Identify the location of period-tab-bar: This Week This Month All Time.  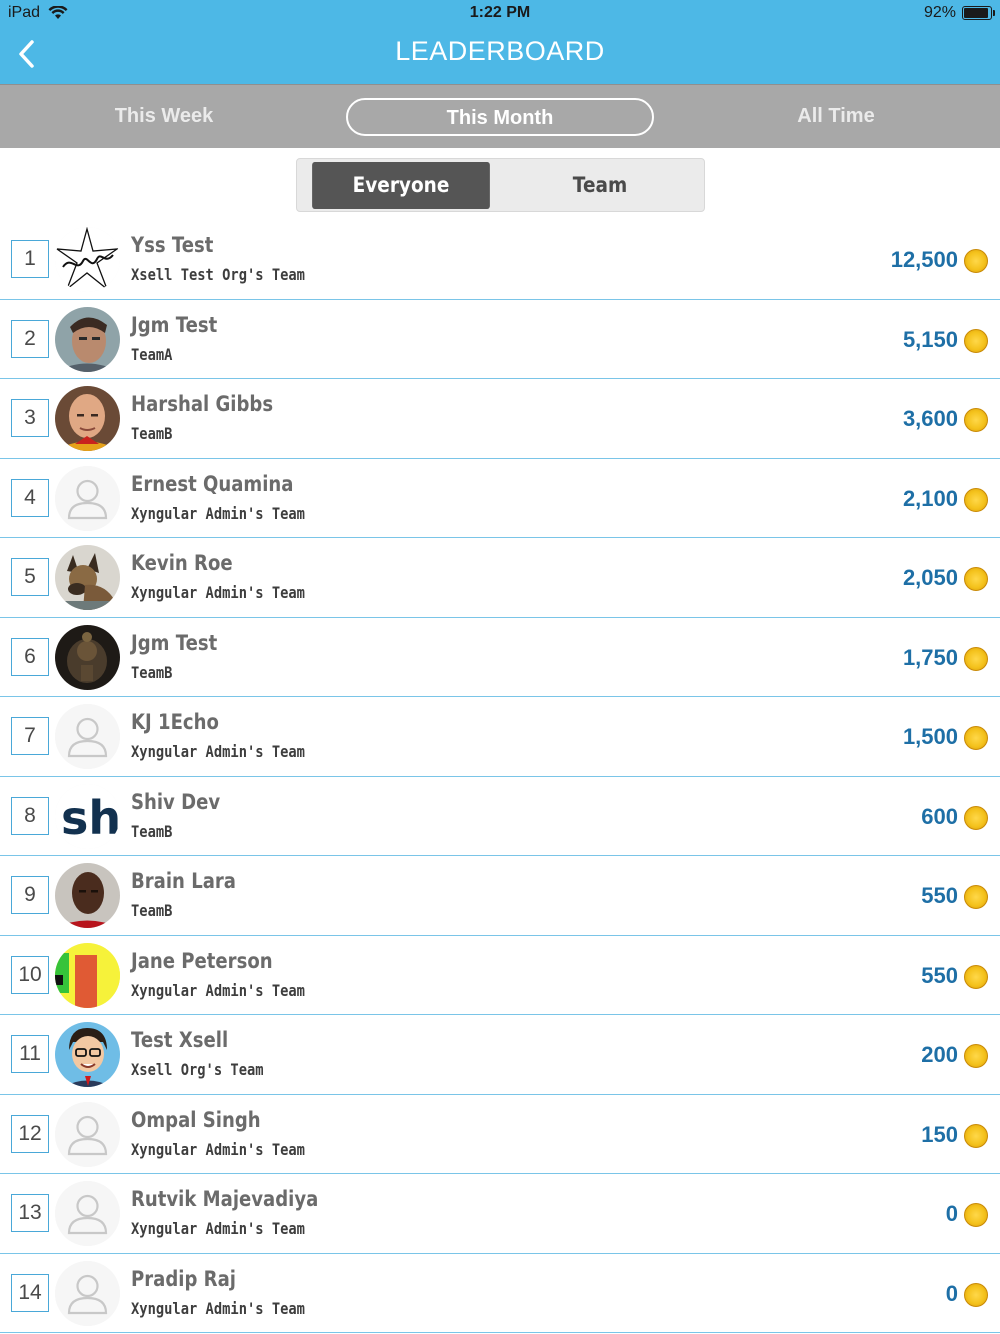
(500, 116).